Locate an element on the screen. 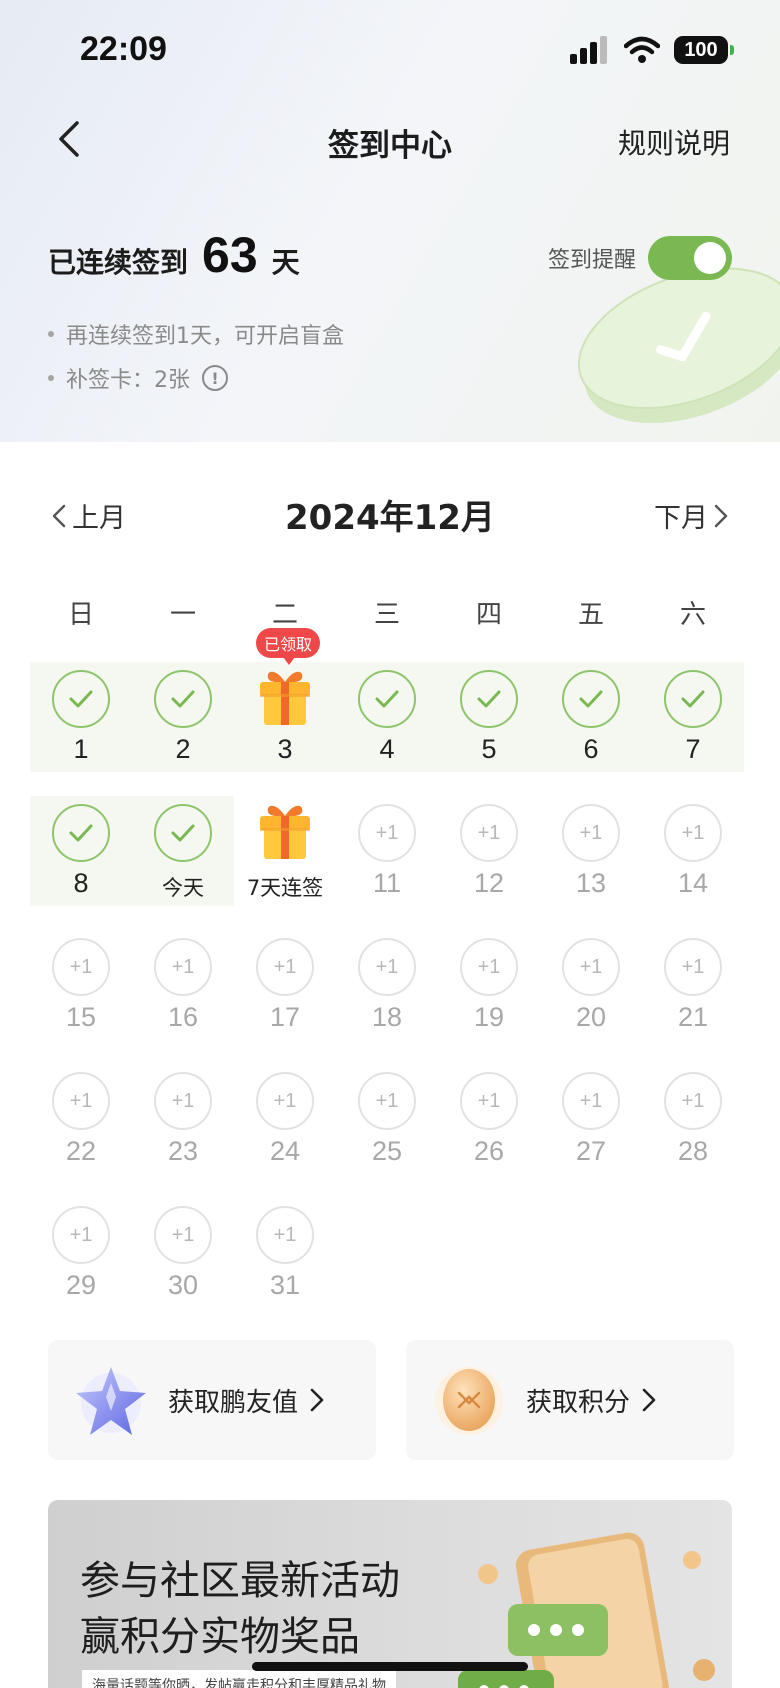 The width and height of the screenshot is (780, 1688). calendar-day-cell: 今天 is located at coordinates (183, 858).